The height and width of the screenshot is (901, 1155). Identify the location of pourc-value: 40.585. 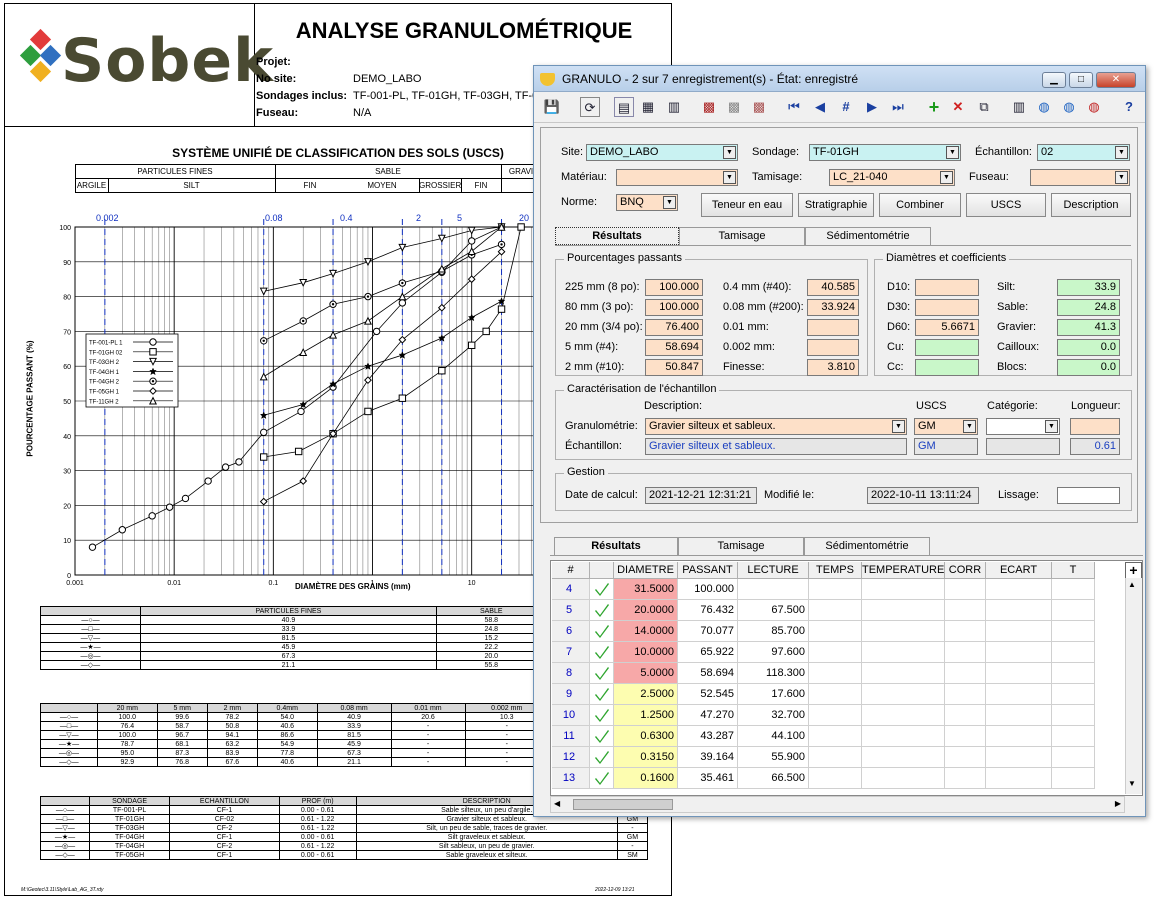
(833, 287).